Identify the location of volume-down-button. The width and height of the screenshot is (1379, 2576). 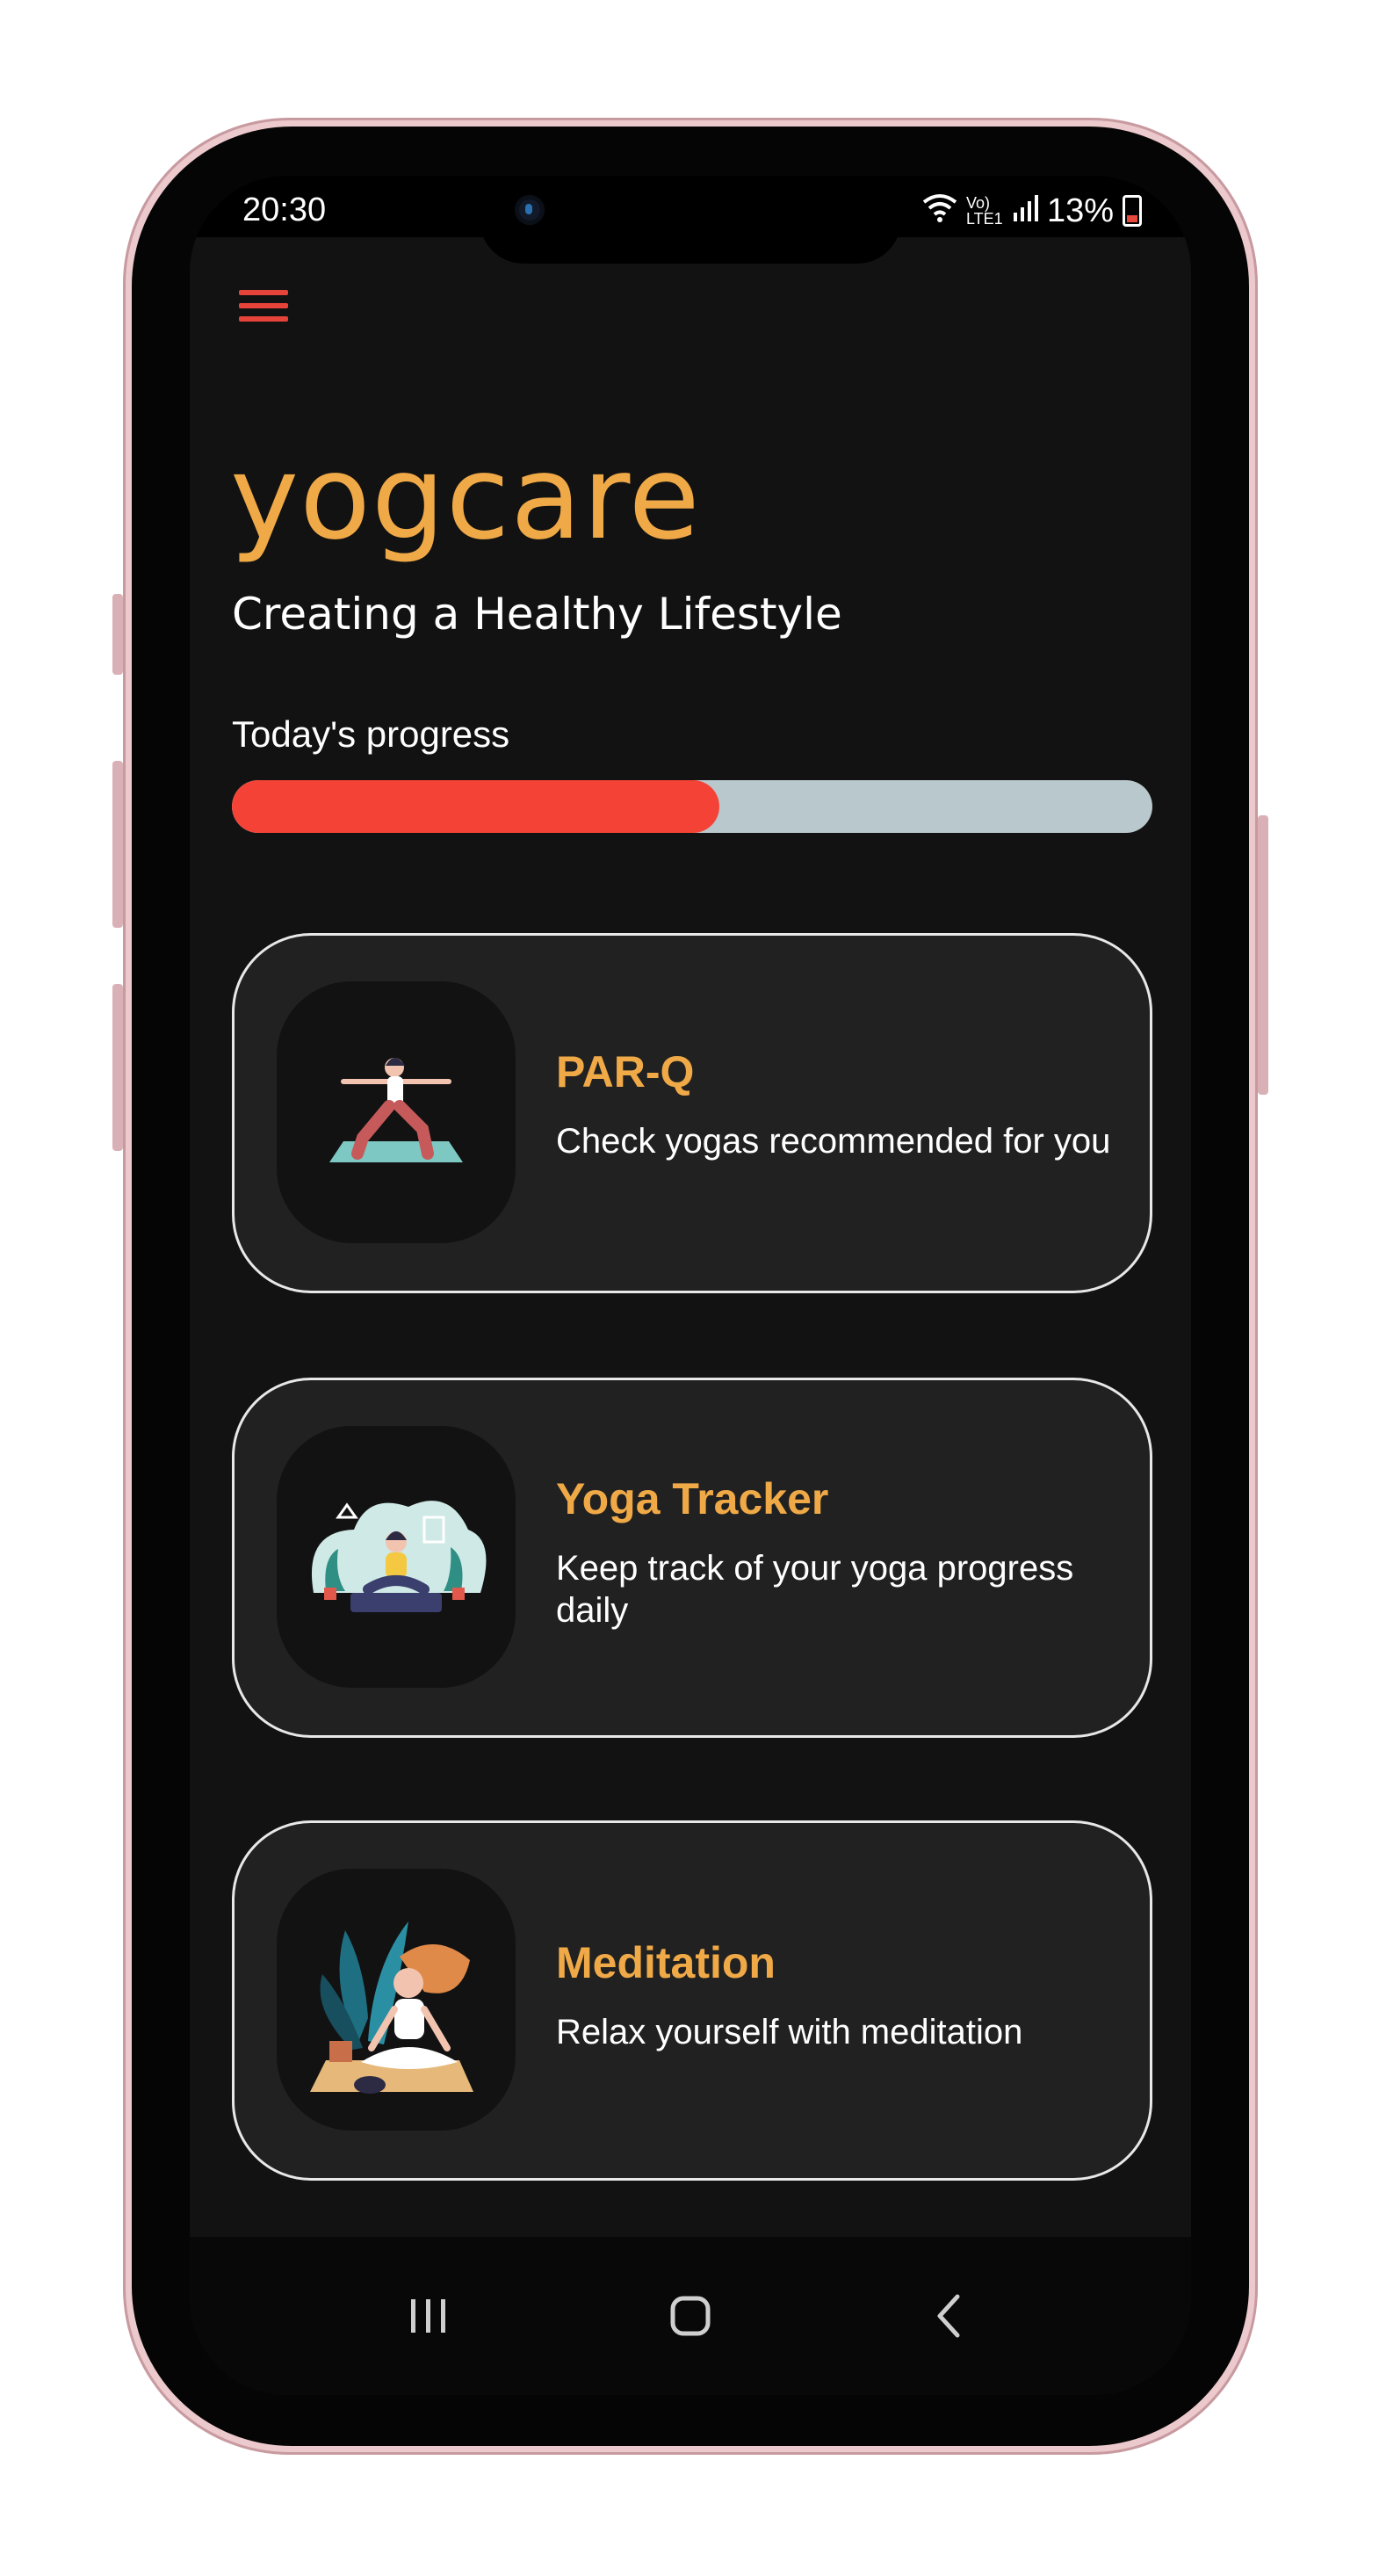
(117, 844).